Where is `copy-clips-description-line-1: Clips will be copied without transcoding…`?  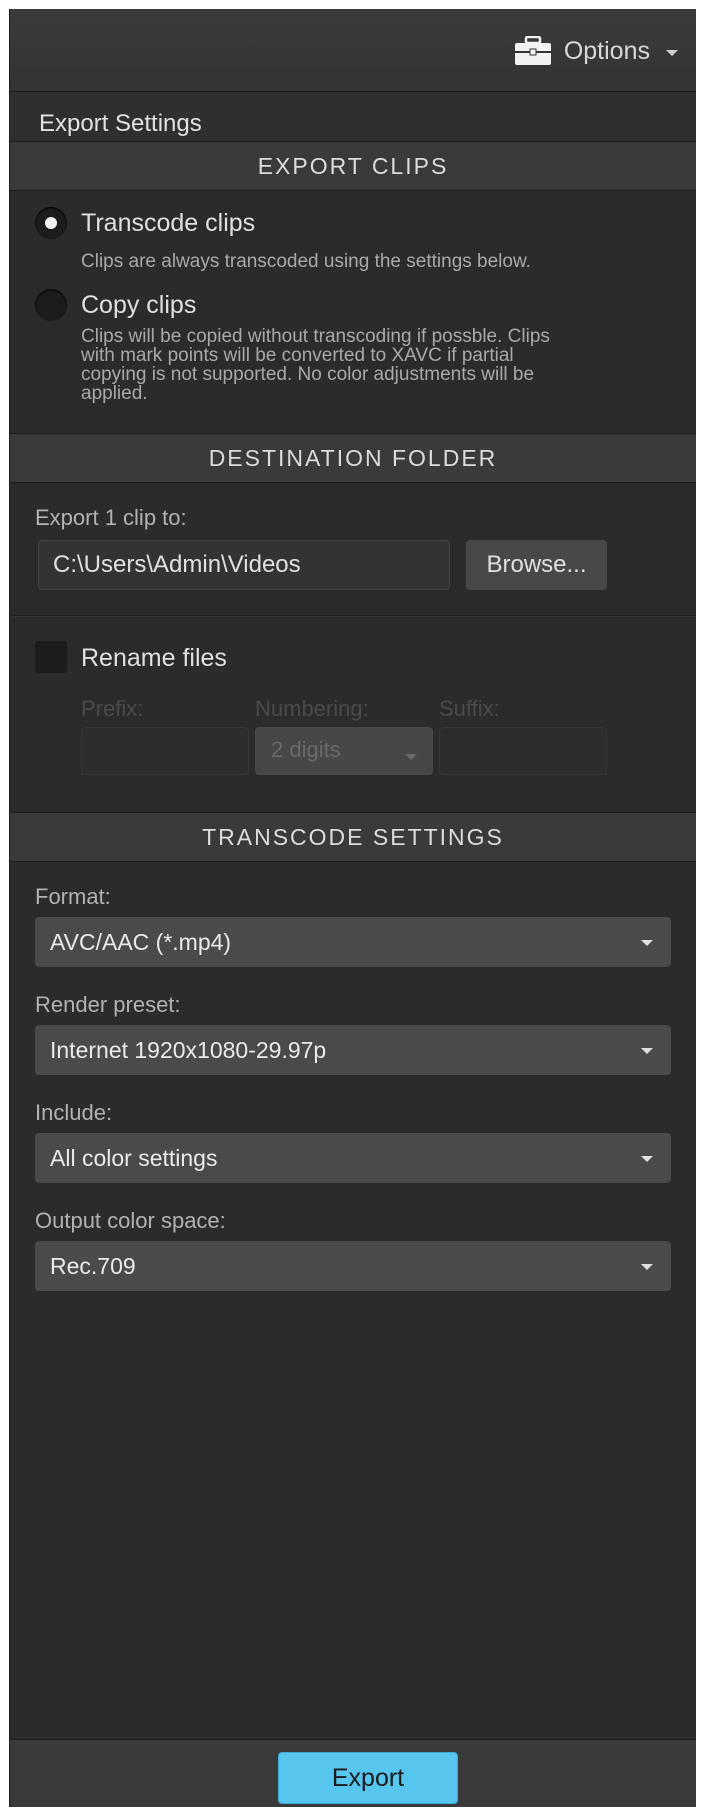
copy-clips-description-line-1: Clips will be copied without transcoding… is located at coordinates (315, 336).